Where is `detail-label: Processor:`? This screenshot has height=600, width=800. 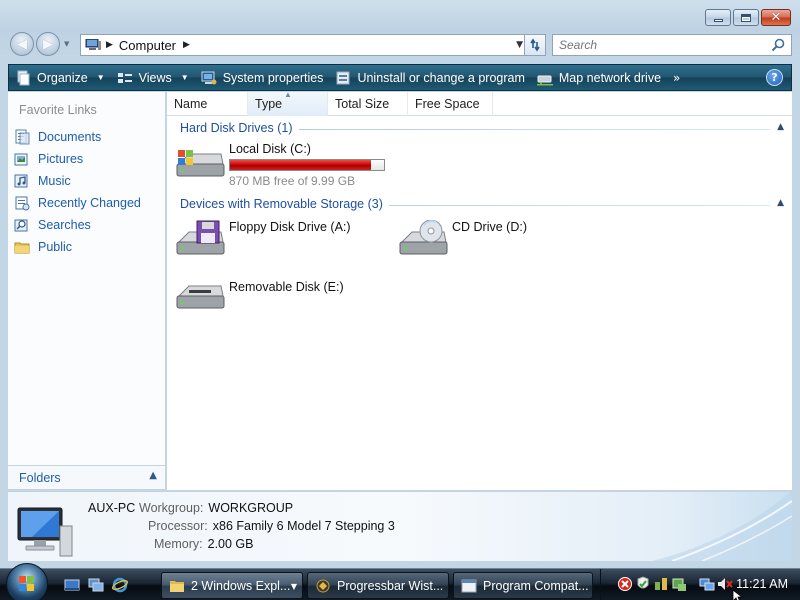 detail-label: Processor: is located at coordinates (178, 526).